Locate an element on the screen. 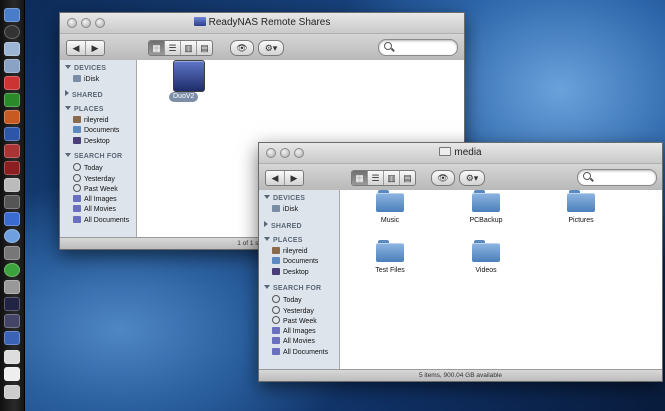 The image size is (665, 411). title-bar: media is located at coordinates (460, 153).